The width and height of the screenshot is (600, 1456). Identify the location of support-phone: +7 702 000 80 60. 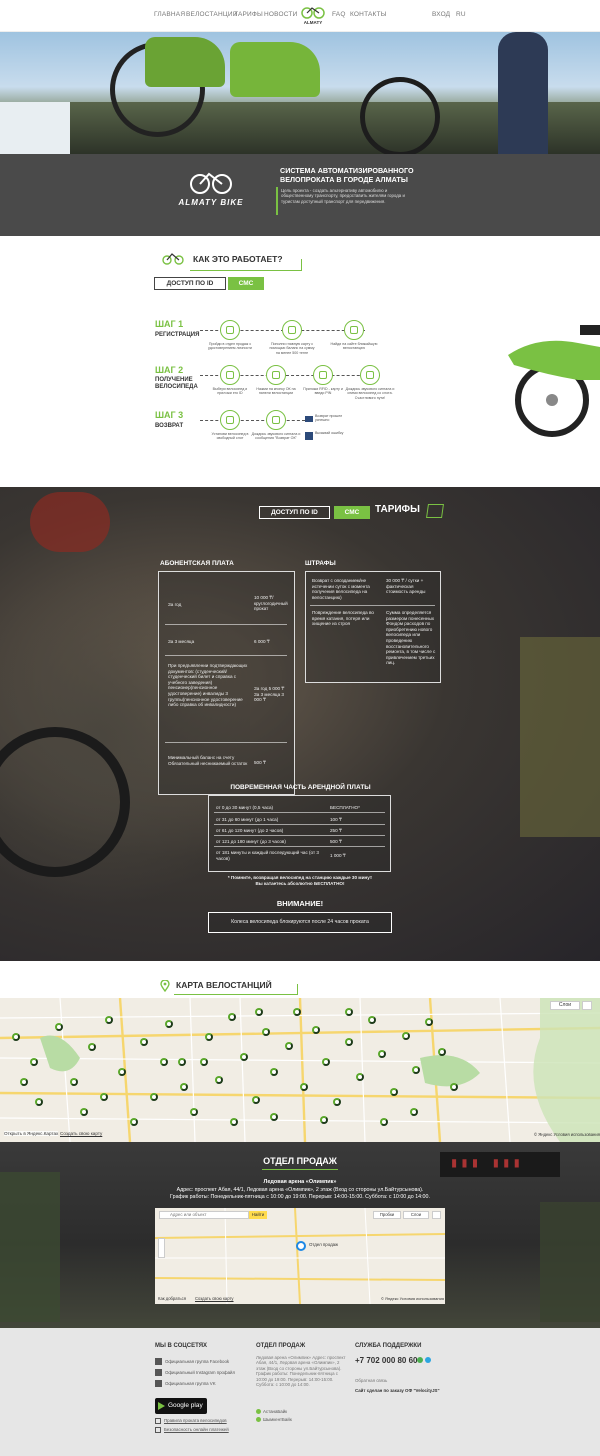
(386, 1360).